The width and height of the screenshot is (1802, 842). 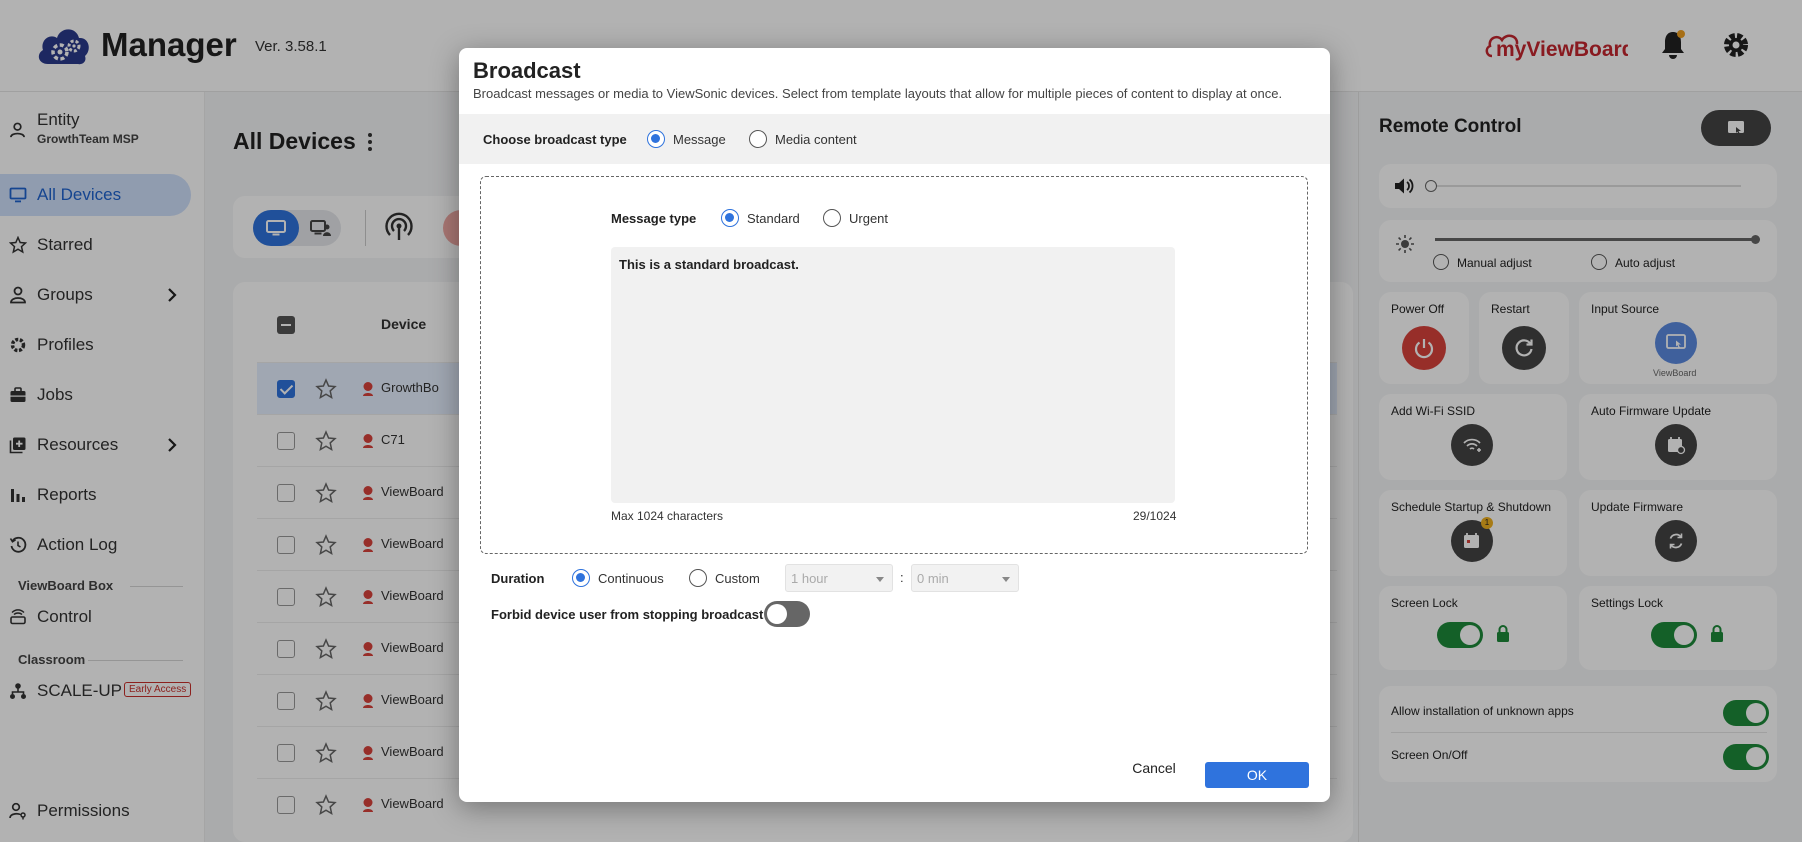 What do you see at coordinates (758, 139) in the screenshot?
I see `media-content-radio` at bounding box center [758, 139].